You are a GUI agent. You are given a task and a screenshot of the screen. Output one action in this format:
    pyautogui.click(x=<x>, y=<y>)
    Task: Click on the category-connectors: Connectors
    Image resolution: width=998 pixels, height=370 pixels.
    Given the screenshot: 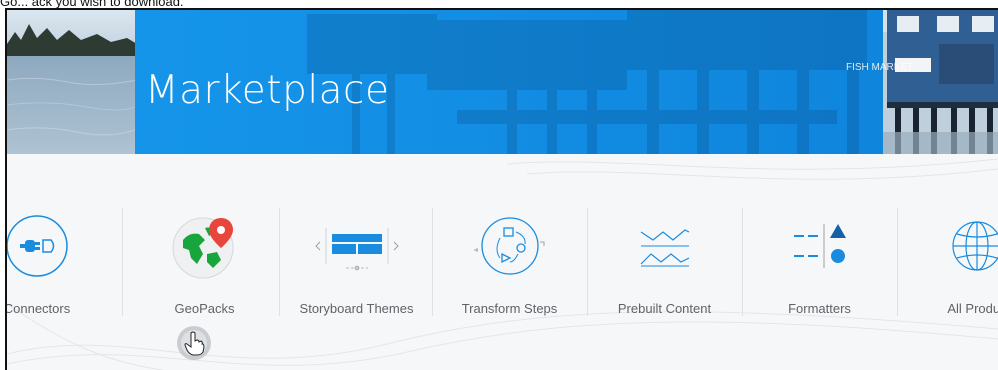 What is the action you would take?
    pyautogui.click(x=66, y=262)
    